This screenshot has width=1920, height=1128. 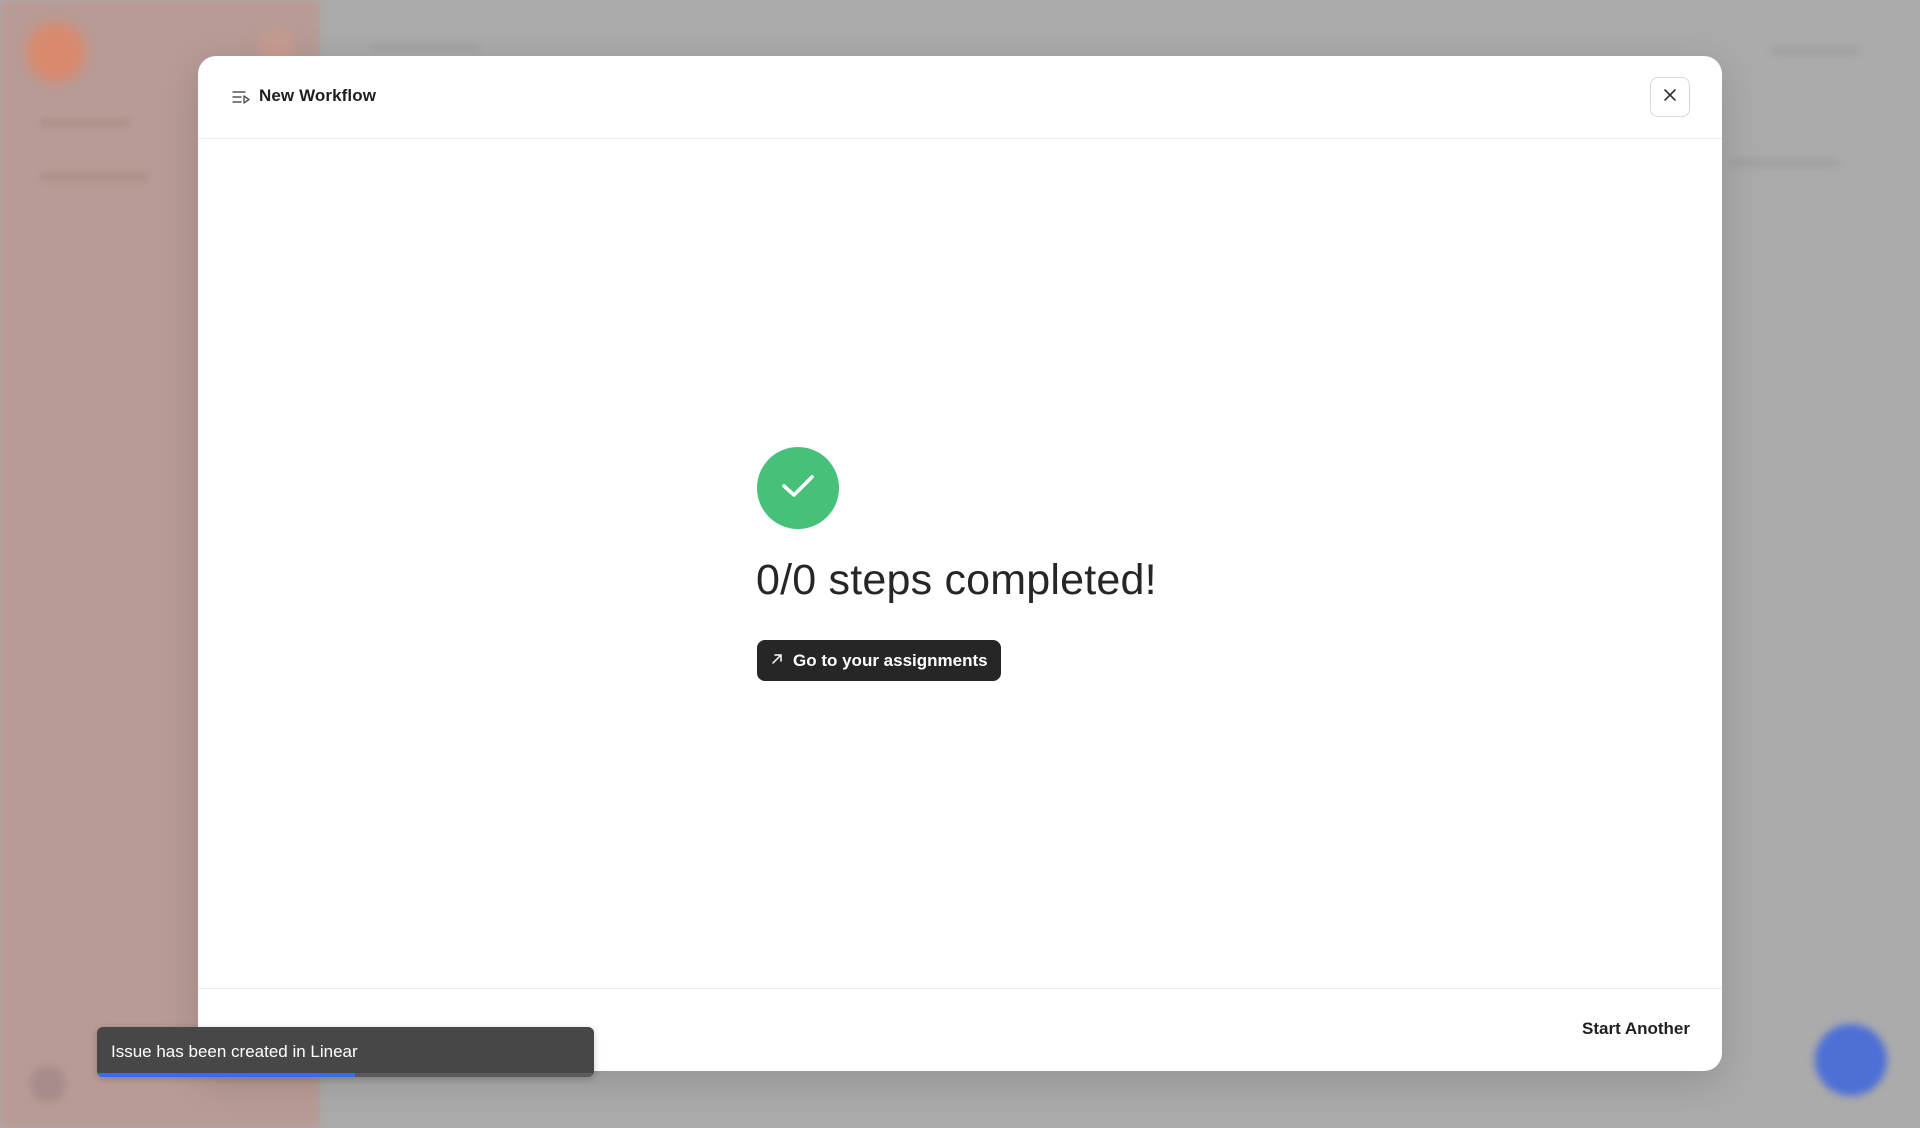 I want to click on close-icon, so click(x=1670, y=97).